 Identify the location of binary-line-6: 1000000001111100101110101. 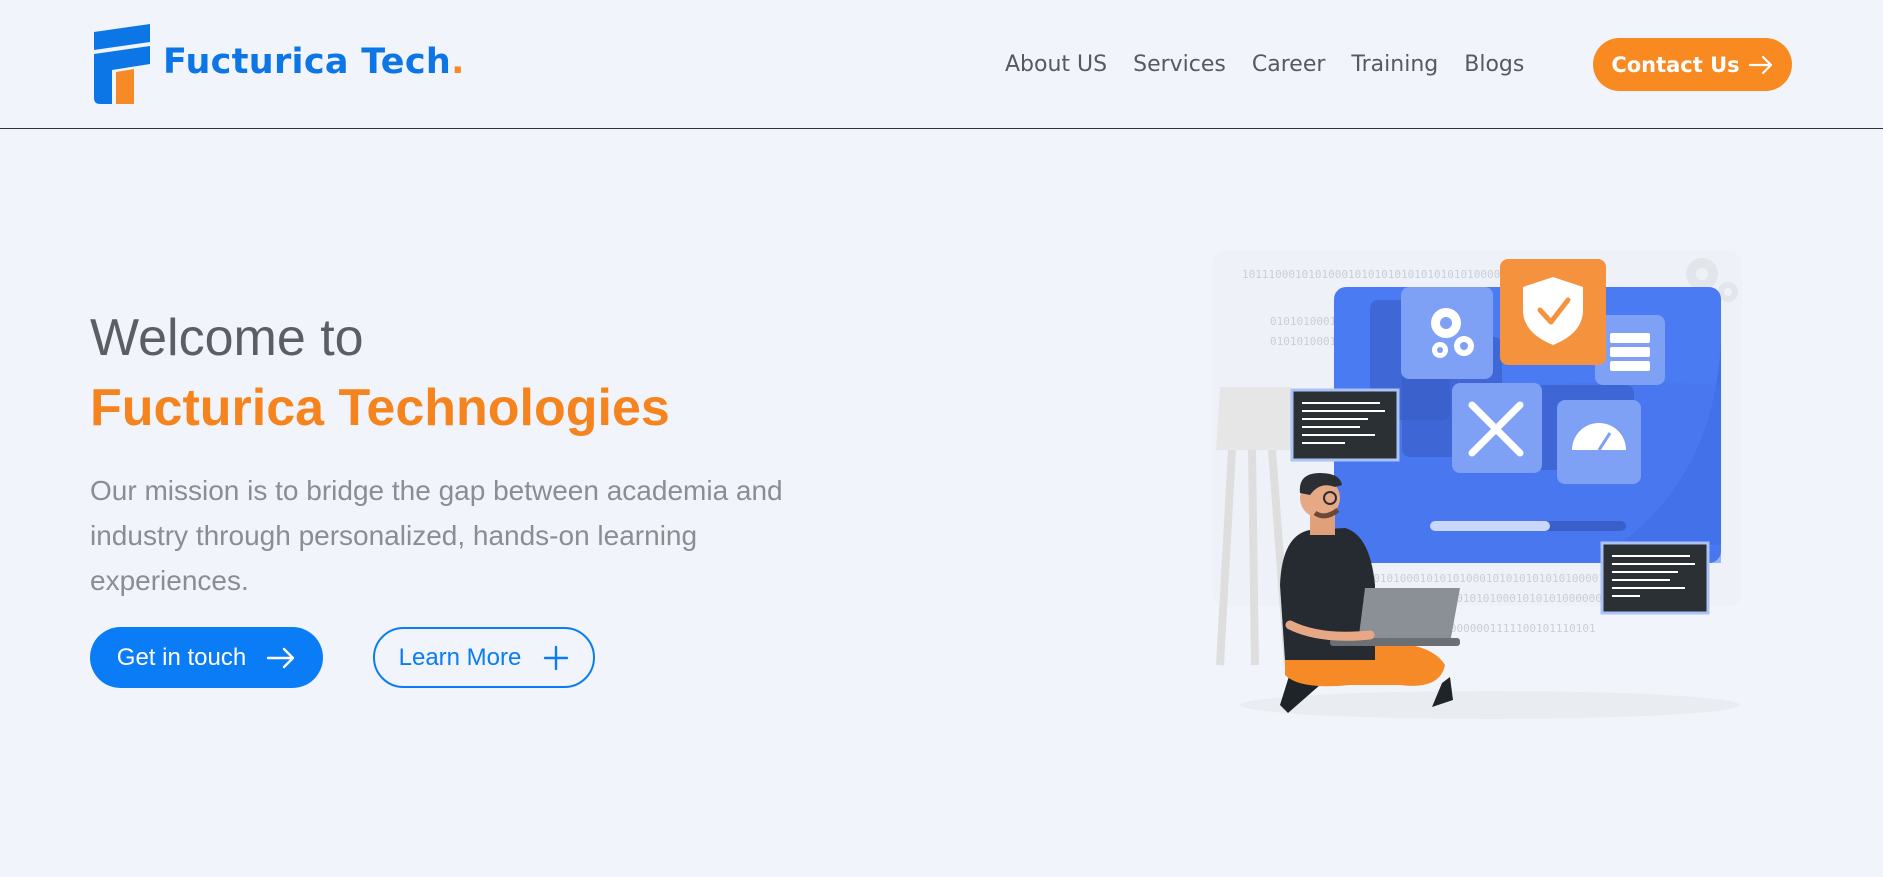
(1513, 628).